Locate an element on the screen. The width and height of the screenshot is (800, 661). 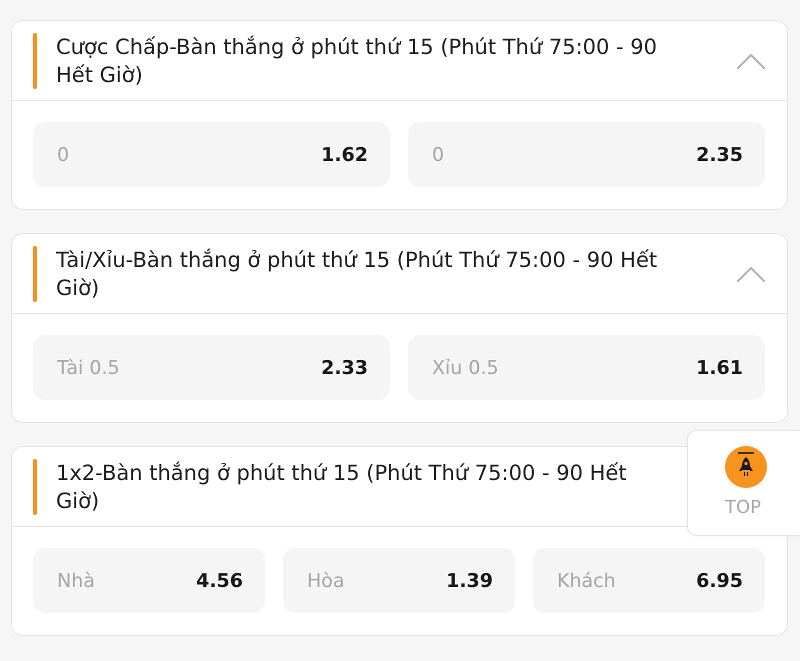
odds-button: Tài 0.5 2.33 is located at coordinates (211, 367).